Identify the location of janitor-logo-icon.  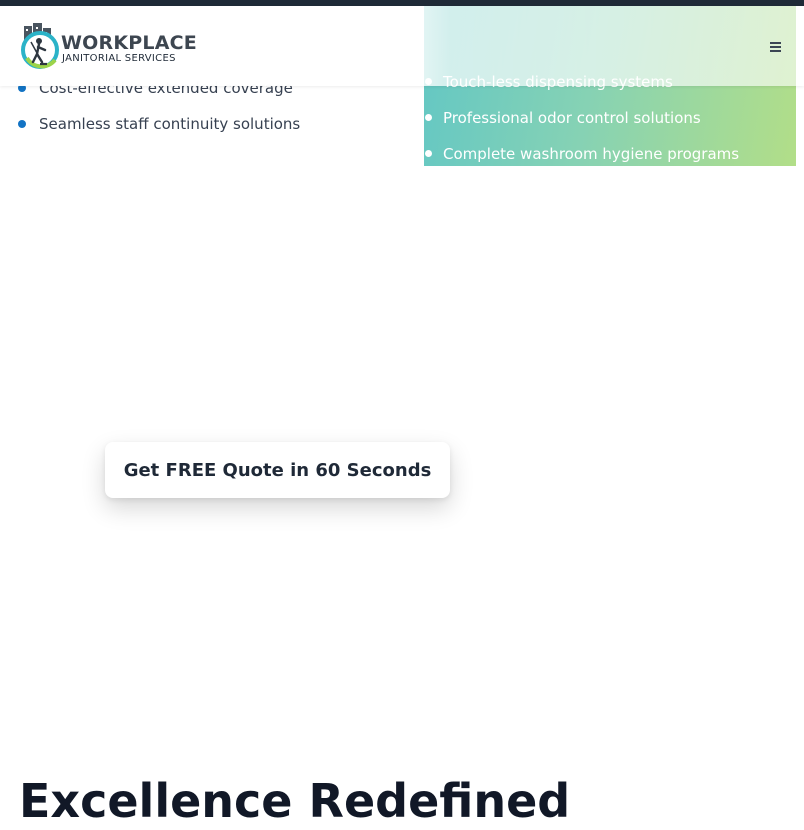
(40, 46).